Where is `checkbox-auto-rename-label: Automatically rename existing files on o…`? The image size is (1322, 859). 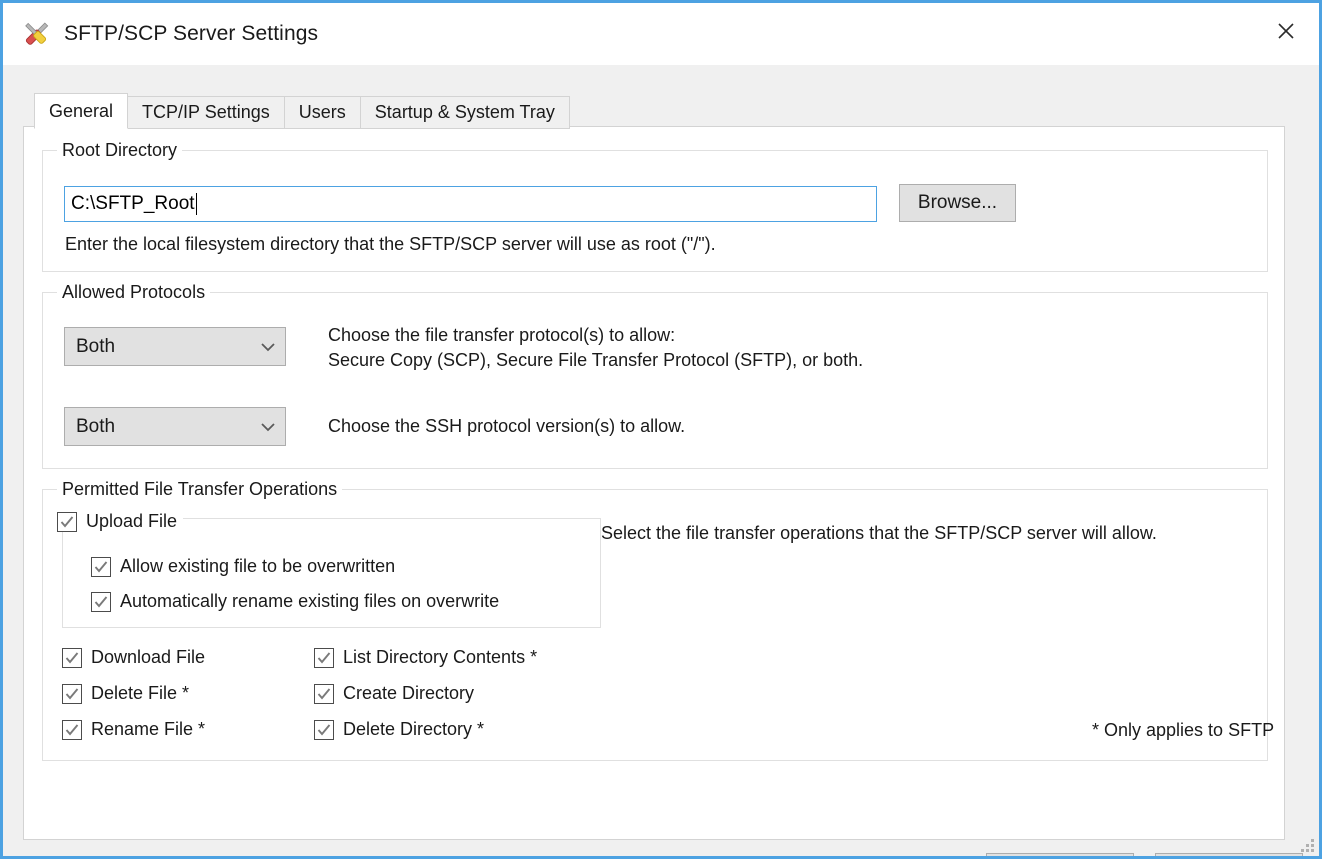 checkbox-auto-rename-label: Automatically rename existing files on o… is located at coordinates (310, 601).